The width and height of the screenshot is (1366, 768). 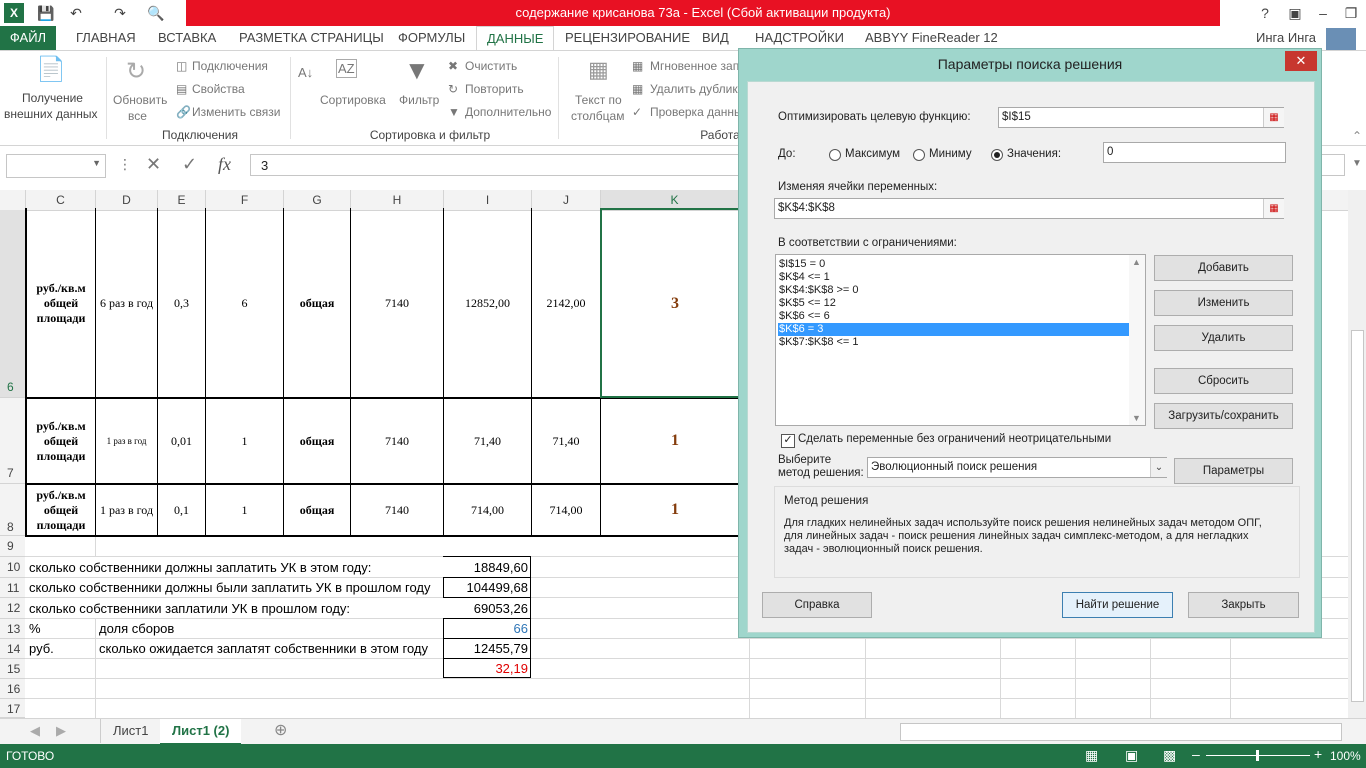 What do you see at coordinates (872, 154) in the screenshot?
I see `max-label: Максимум` at bounding box center [872, 154].